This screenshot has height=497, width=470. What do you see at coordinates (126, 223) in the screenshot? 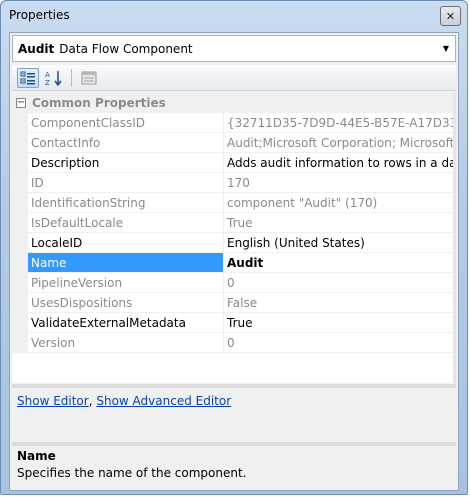
I see `property-name: IsDefaultLocale` at bounding box center [126, 223].